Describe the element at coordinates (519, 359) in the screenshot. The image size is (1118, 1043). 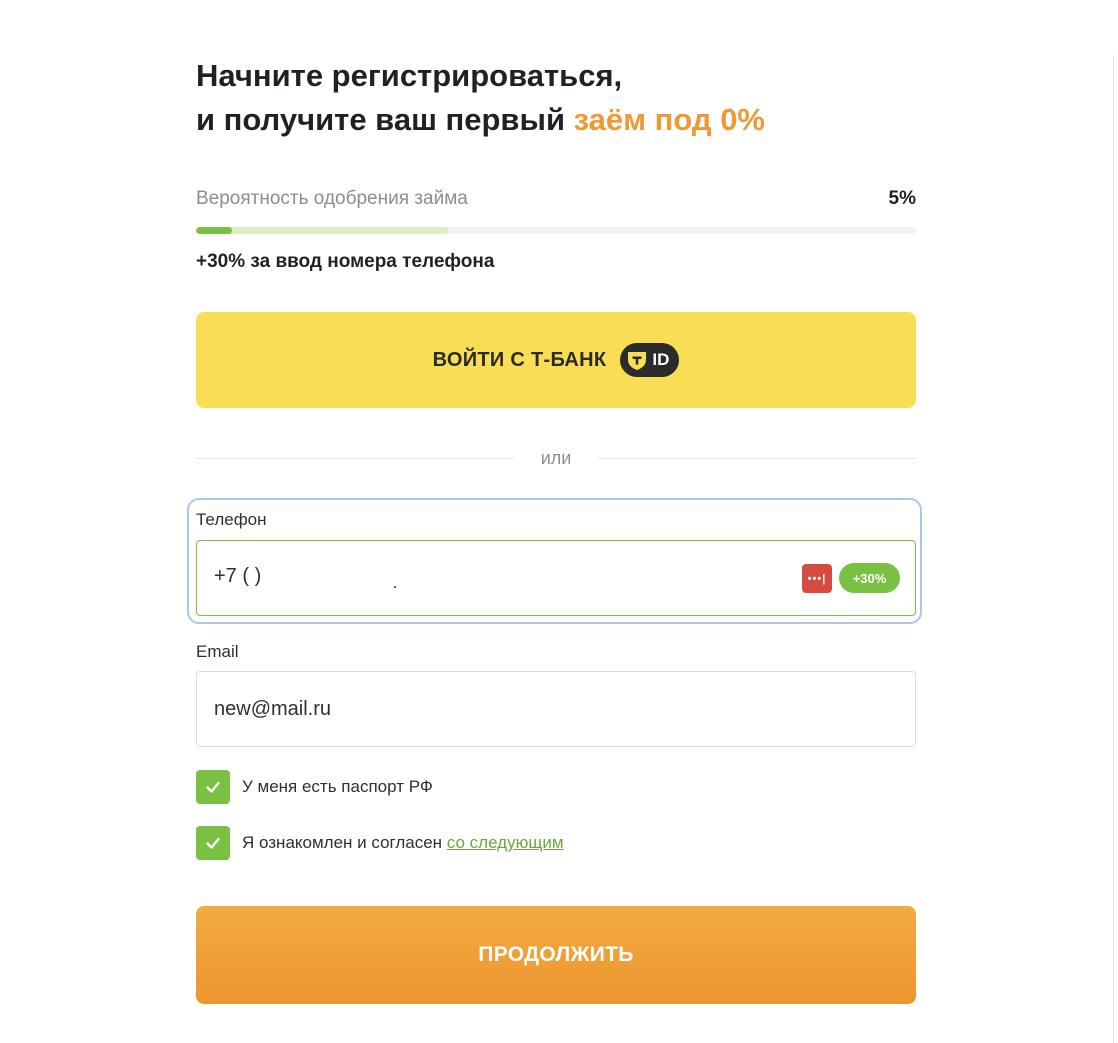
I see `tbank-login-label: ВОЙТИ С Т-БАНК` at that location.